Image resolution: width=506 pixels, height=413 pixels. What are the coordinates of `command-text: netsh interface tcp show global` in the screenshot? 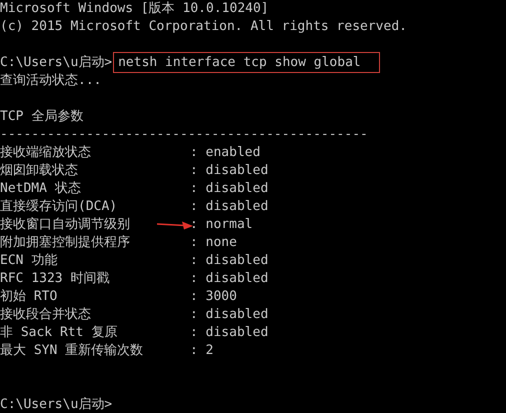 It's located at (246, 62).